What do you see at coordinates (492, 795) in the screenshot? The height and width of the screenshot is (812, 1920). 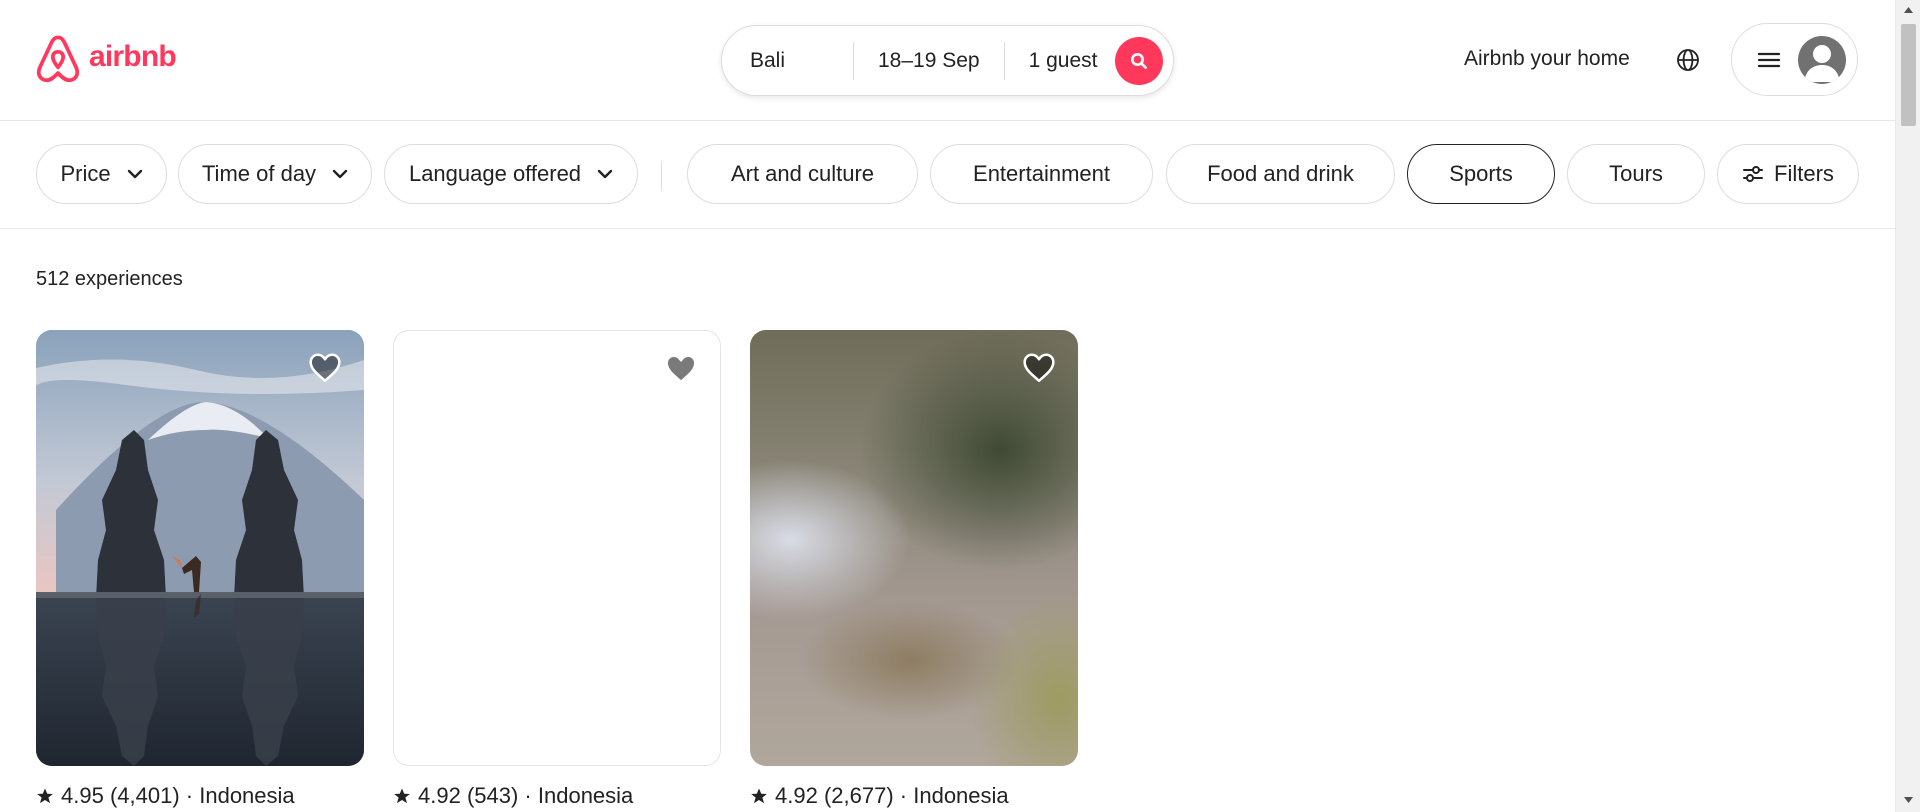 I see `card-reviews: (543)` at bounding box center [492, 795].